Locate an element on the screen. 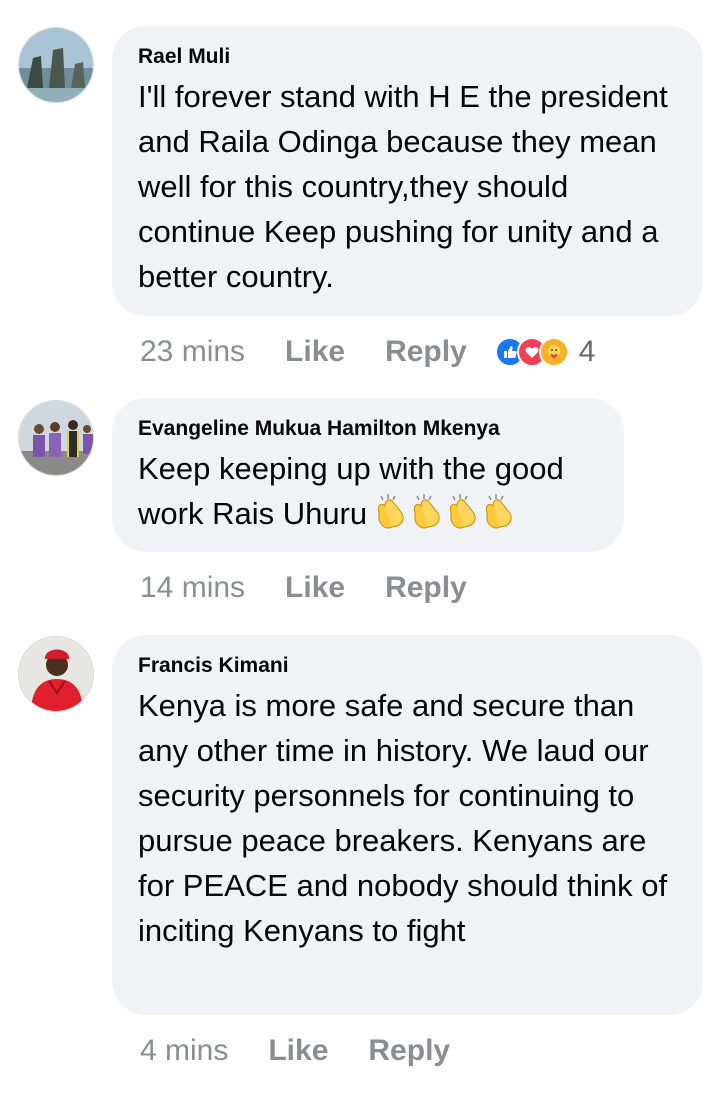 This screenshot has width=719, height=1097. care-icon is located at coordinates (553, 352).